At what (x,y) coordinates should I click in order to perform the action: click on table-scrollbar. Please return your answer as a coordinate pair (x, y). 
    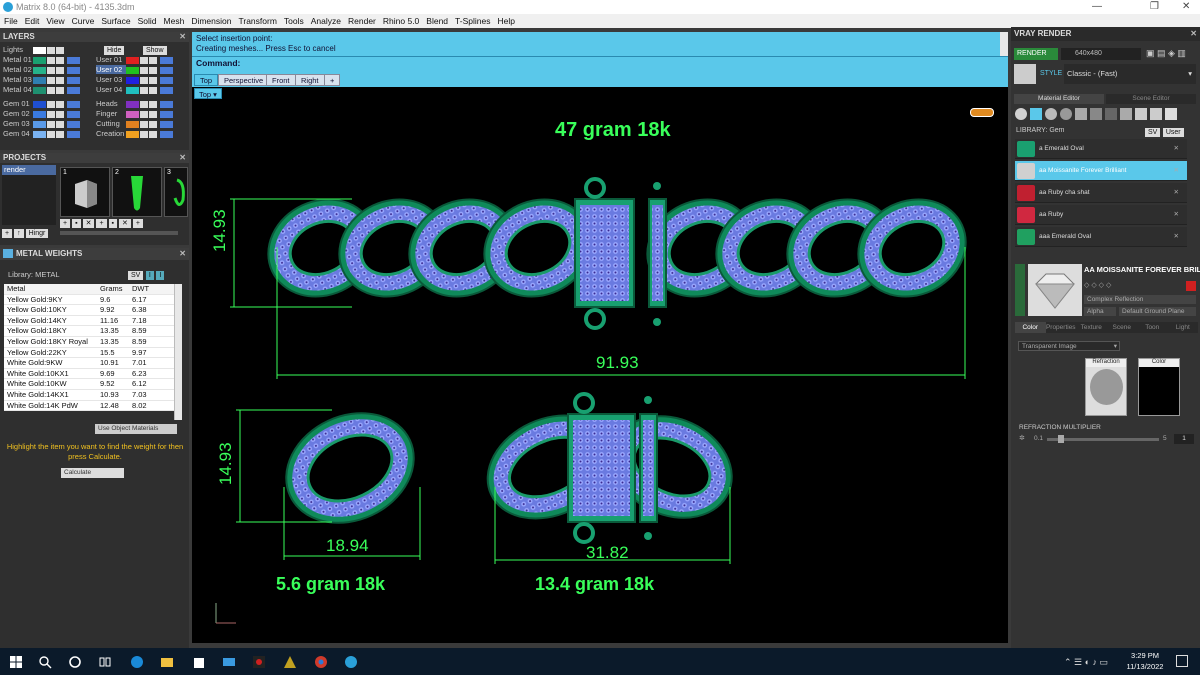
    Looking at the image, I should click on (178, 352).